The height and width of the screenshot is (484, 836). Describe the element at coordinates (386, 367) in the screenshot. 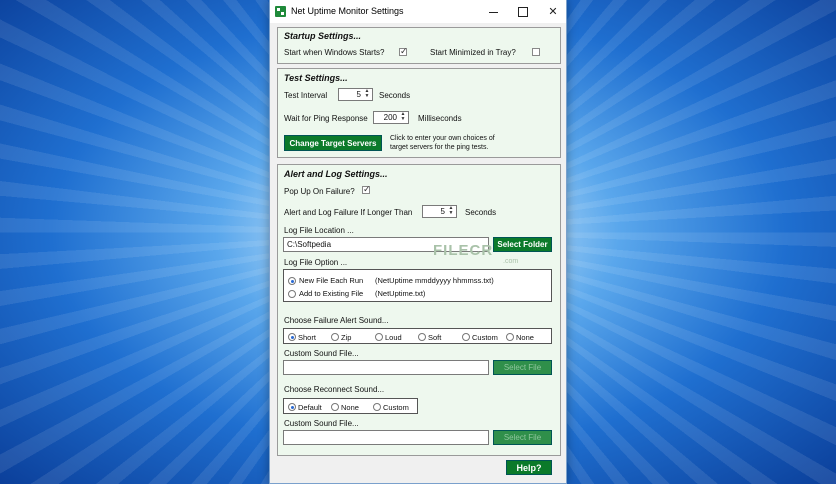

I see `custom-sound-file-input` at that location.